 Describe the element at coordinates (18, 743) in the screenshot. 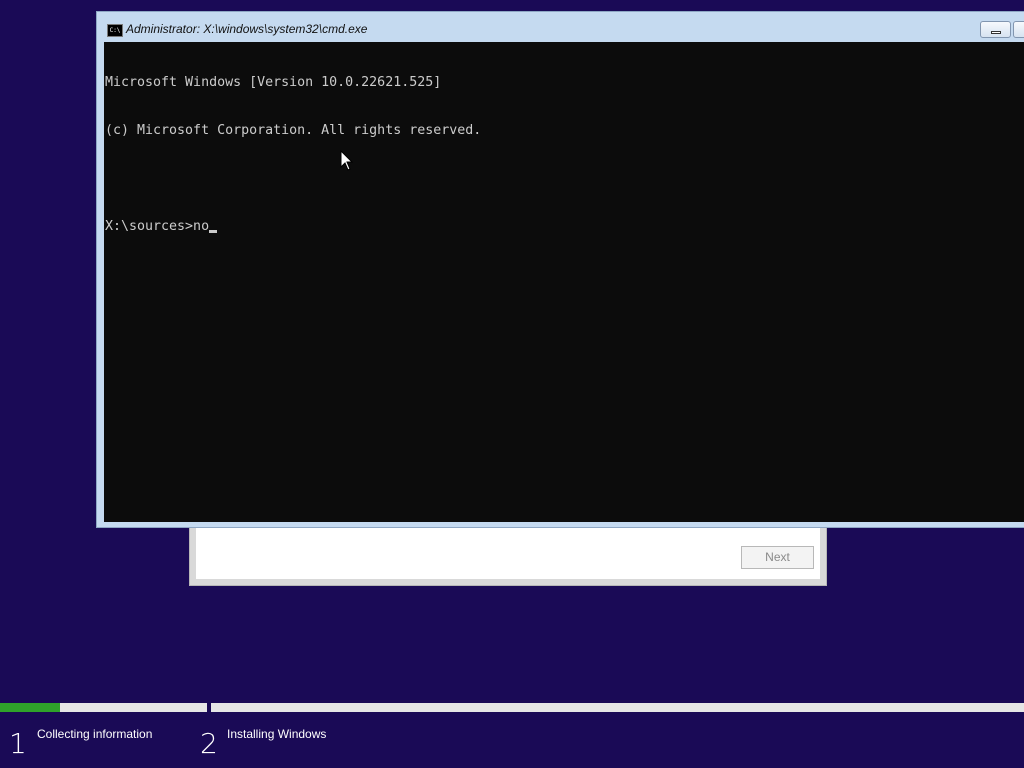

I see `step-1-number: 1` at that location.